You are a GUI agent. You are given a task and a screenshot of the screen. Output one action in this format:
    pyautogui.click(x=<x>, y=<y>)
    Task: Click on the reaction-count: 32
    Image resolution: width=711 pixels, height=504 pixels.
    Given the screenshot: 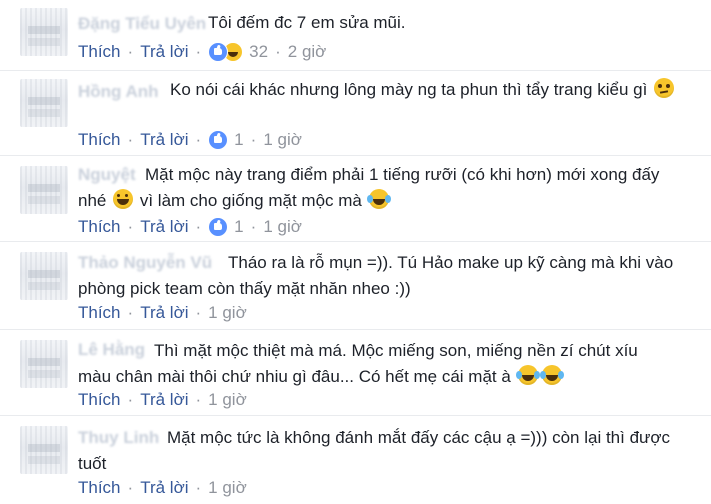 What is the action you would take?
    pyautogui.click(x=258, y=52)
    